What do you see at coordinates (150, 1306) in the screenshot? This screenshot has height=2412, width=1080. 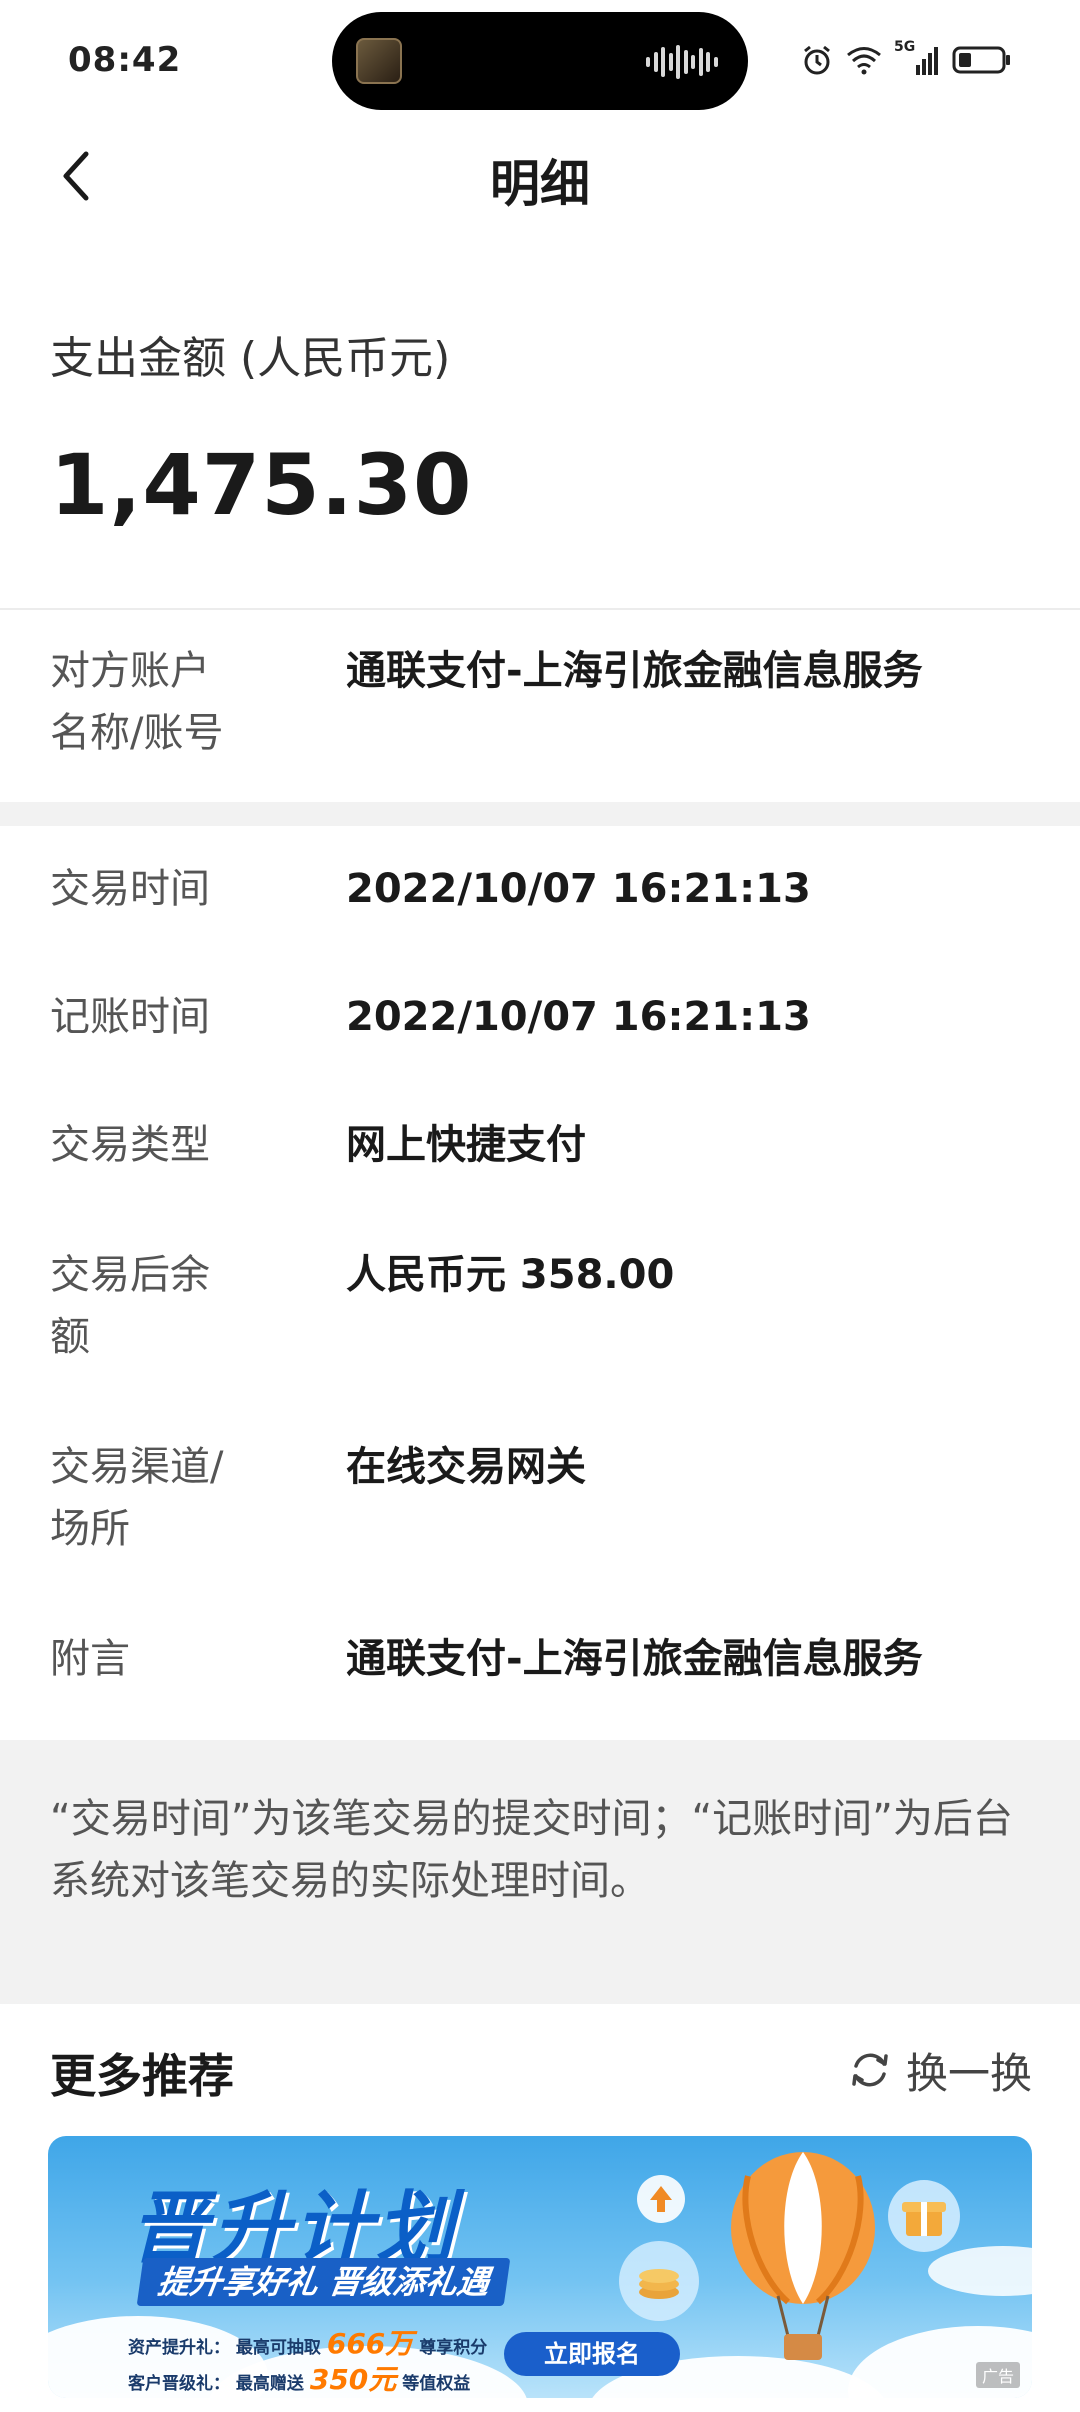 I see `detail-label: 交易后余 额` at bounding box center [150, 1306].